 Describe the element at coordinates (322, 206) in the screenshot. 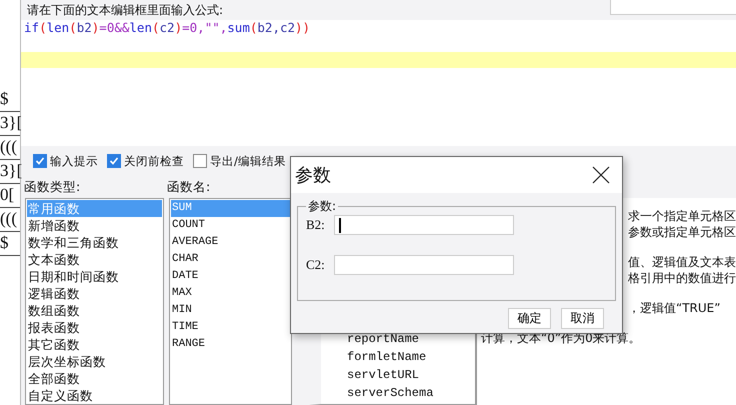

I see `group-label: 参数:` at that location.